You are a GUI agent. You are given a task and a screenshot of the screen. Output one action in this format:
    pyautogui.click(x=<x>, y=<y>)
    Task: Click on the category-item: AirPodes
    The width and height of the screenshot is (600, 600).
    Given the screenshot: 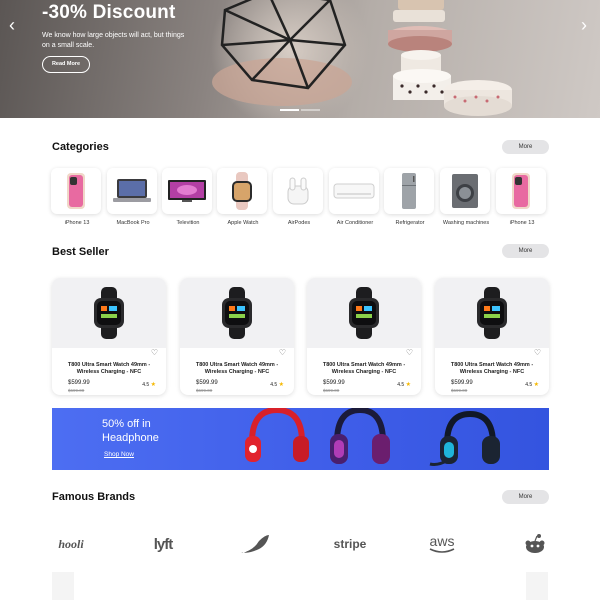 What is the action you would take?
    pyautogui.click(x=299, y=197)
    